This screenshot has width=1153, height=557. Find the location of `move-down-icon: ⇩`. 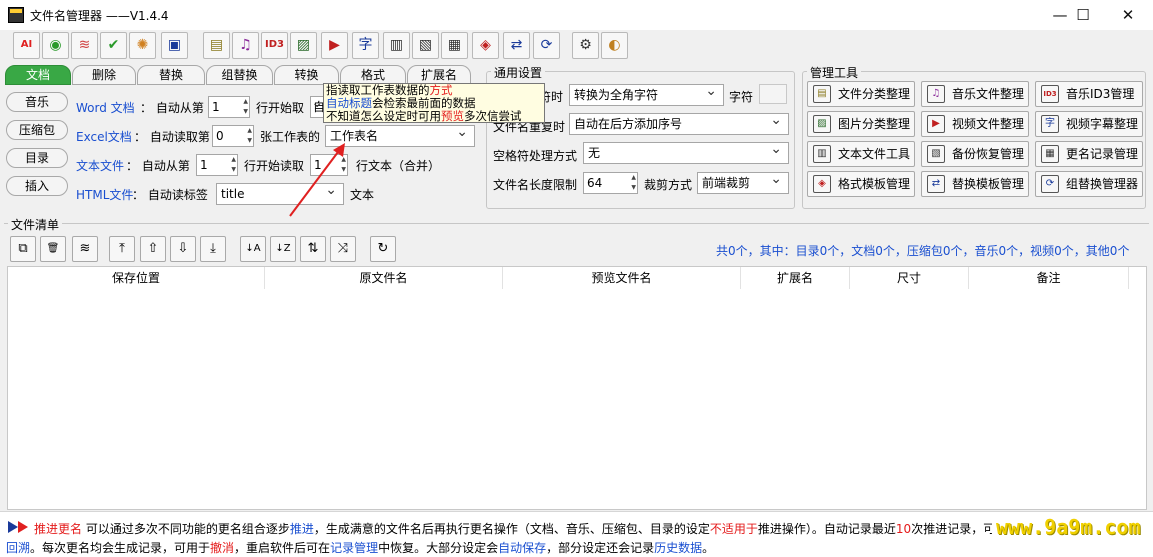

move-down-icon: ⇩ is located at coordinates (183, 249).